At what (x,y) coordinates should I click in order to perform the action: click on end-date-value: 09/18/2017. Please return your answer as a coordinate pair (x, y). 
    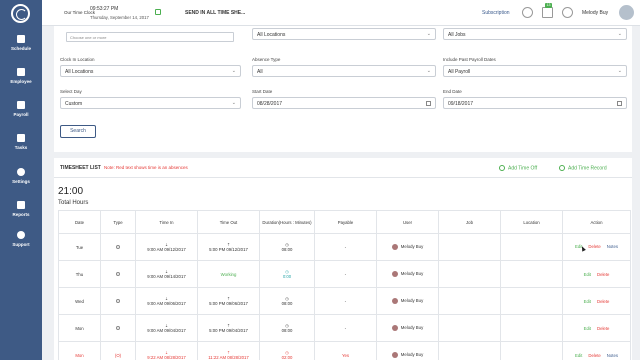
    Looking at the image, I should click on (461, 104).